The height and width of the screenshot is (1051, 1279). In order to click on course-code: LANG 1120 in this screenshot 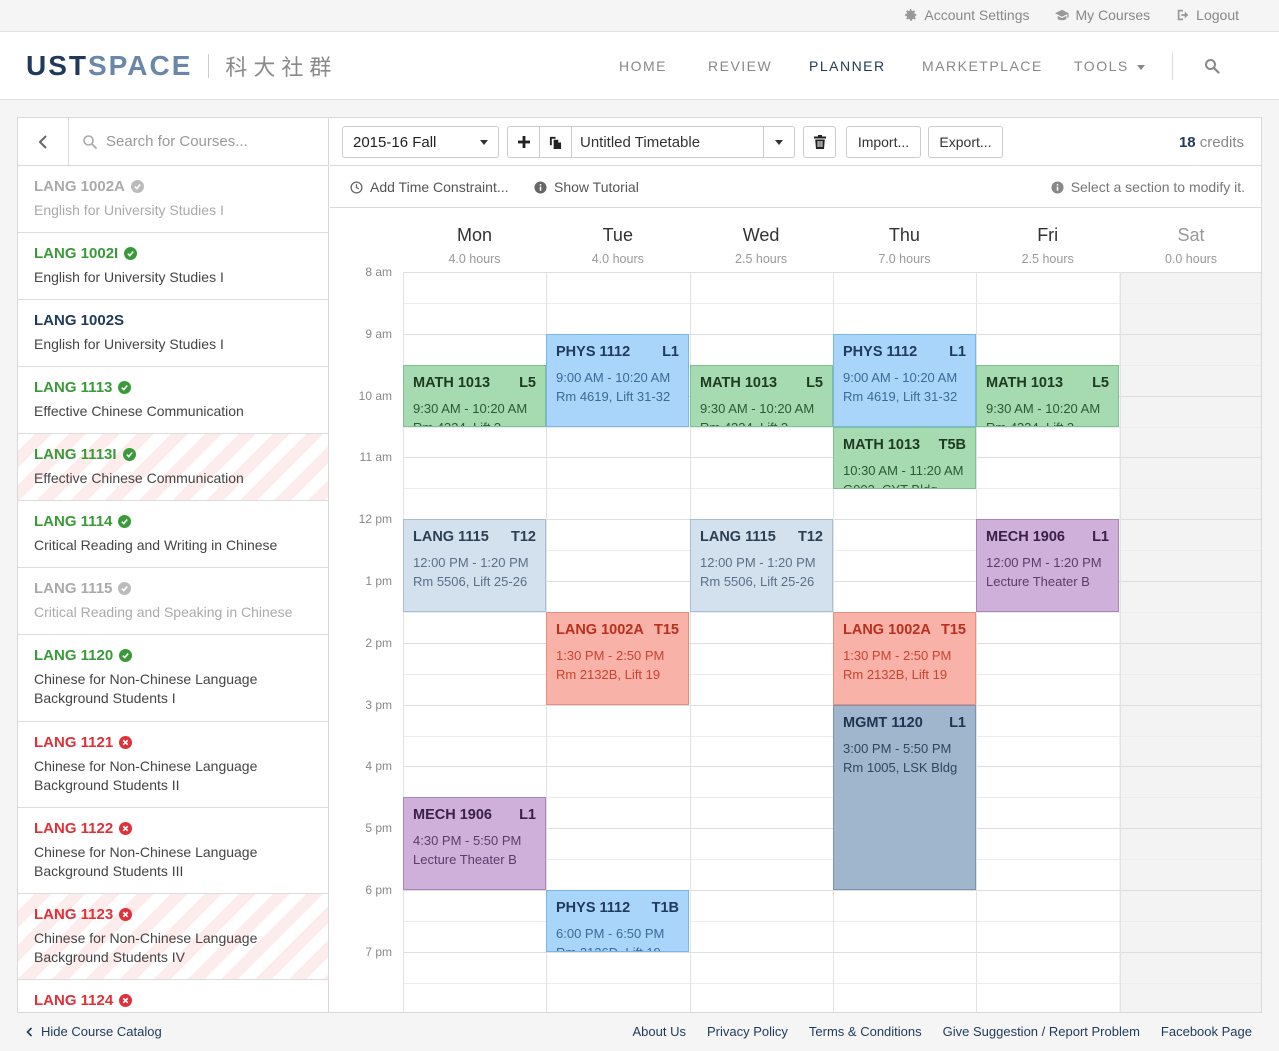, I will do `click(173, 655)`.